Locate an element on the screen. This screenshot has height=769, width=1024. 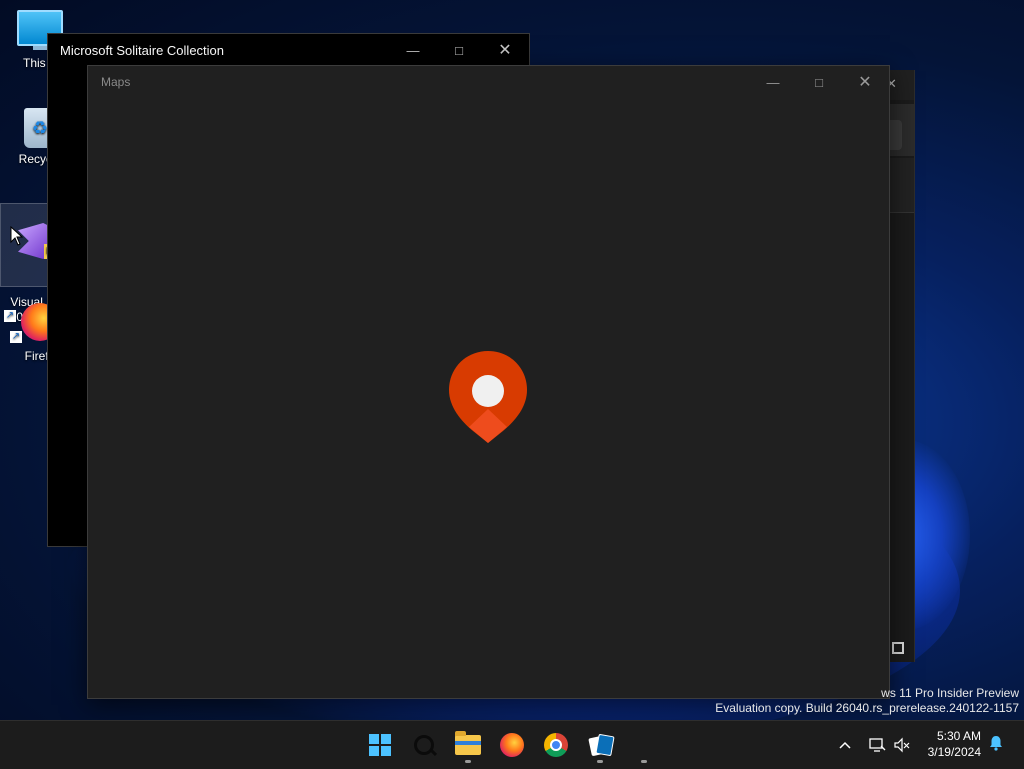
show-hidden-icons-button is located at coordinates (845, 745).